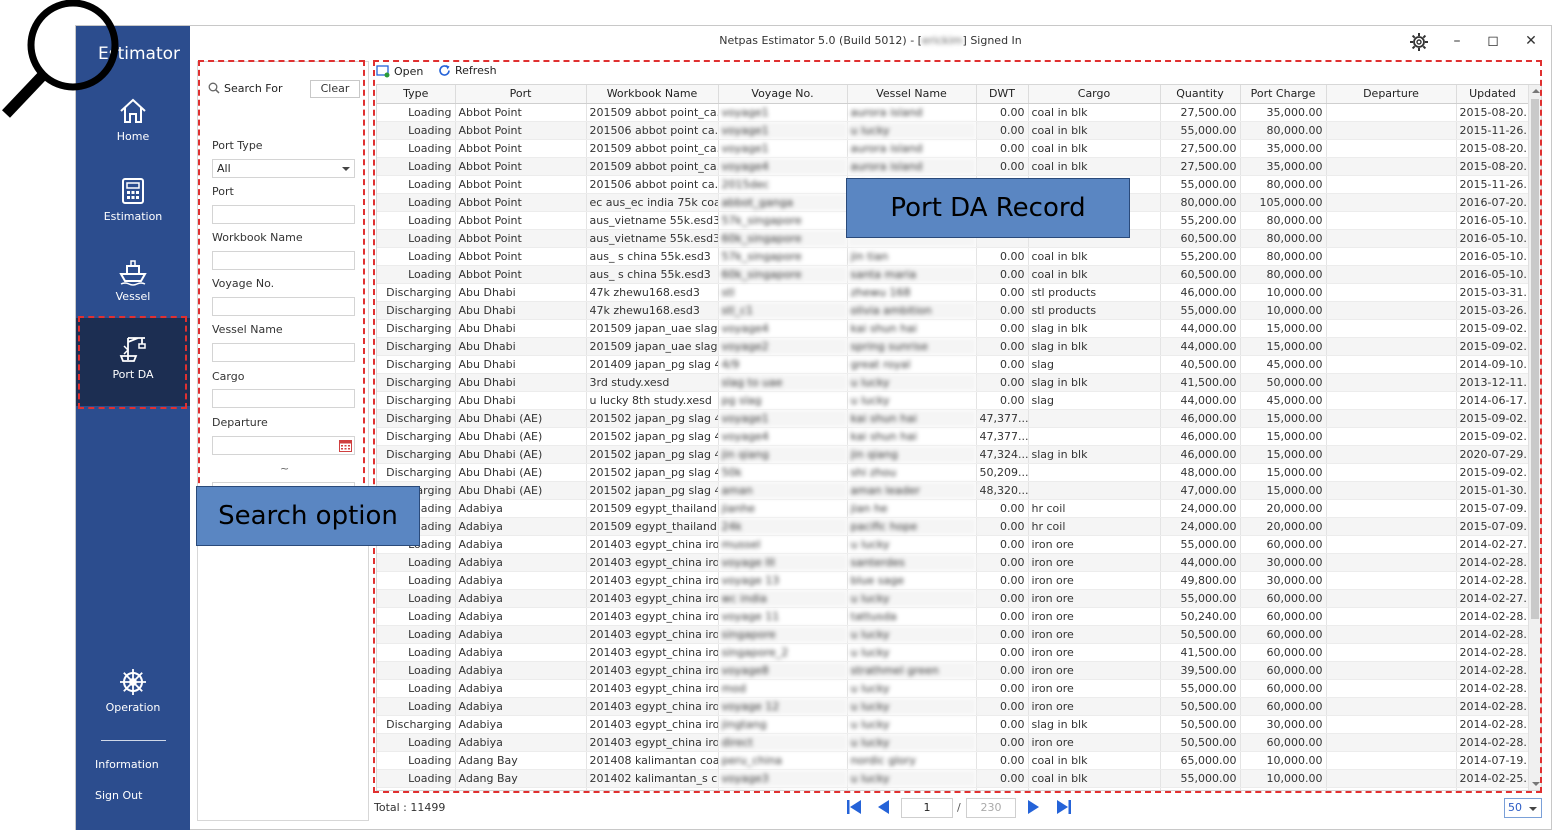 This screenshot has height=830, width=1552. I want to click on open-button: Open, so click(399, 71).